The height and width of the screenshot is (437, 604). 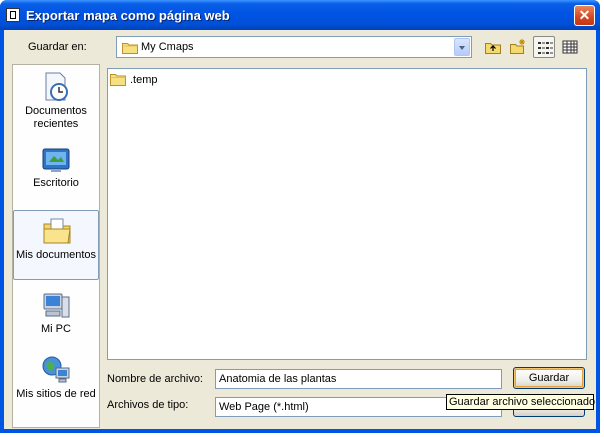 I want to click on place-label: Documentos recientes, so click(x=56, y=117).